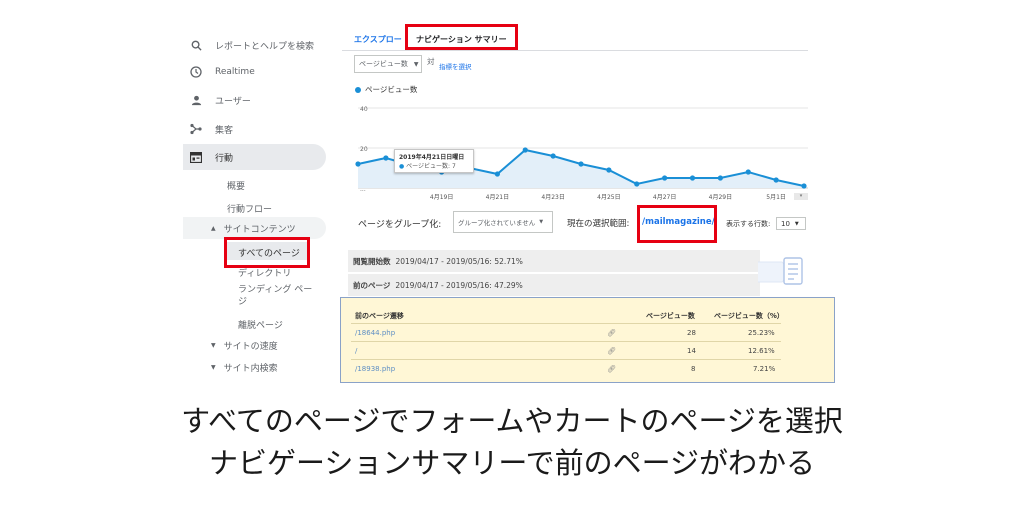  What do you see at coordinates (552, 197) in the screenshot?
I see `x-tick-label: 4月23日` at bounding box center [552, 197].